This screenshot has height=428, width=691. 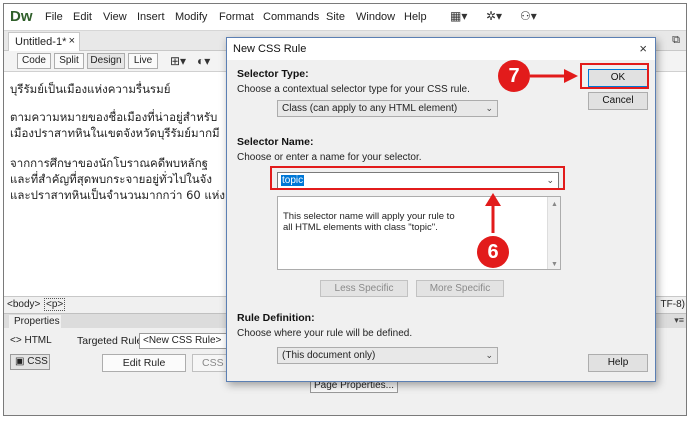 I want to click on step-6-callout: 6, so click(x=493, y=252).